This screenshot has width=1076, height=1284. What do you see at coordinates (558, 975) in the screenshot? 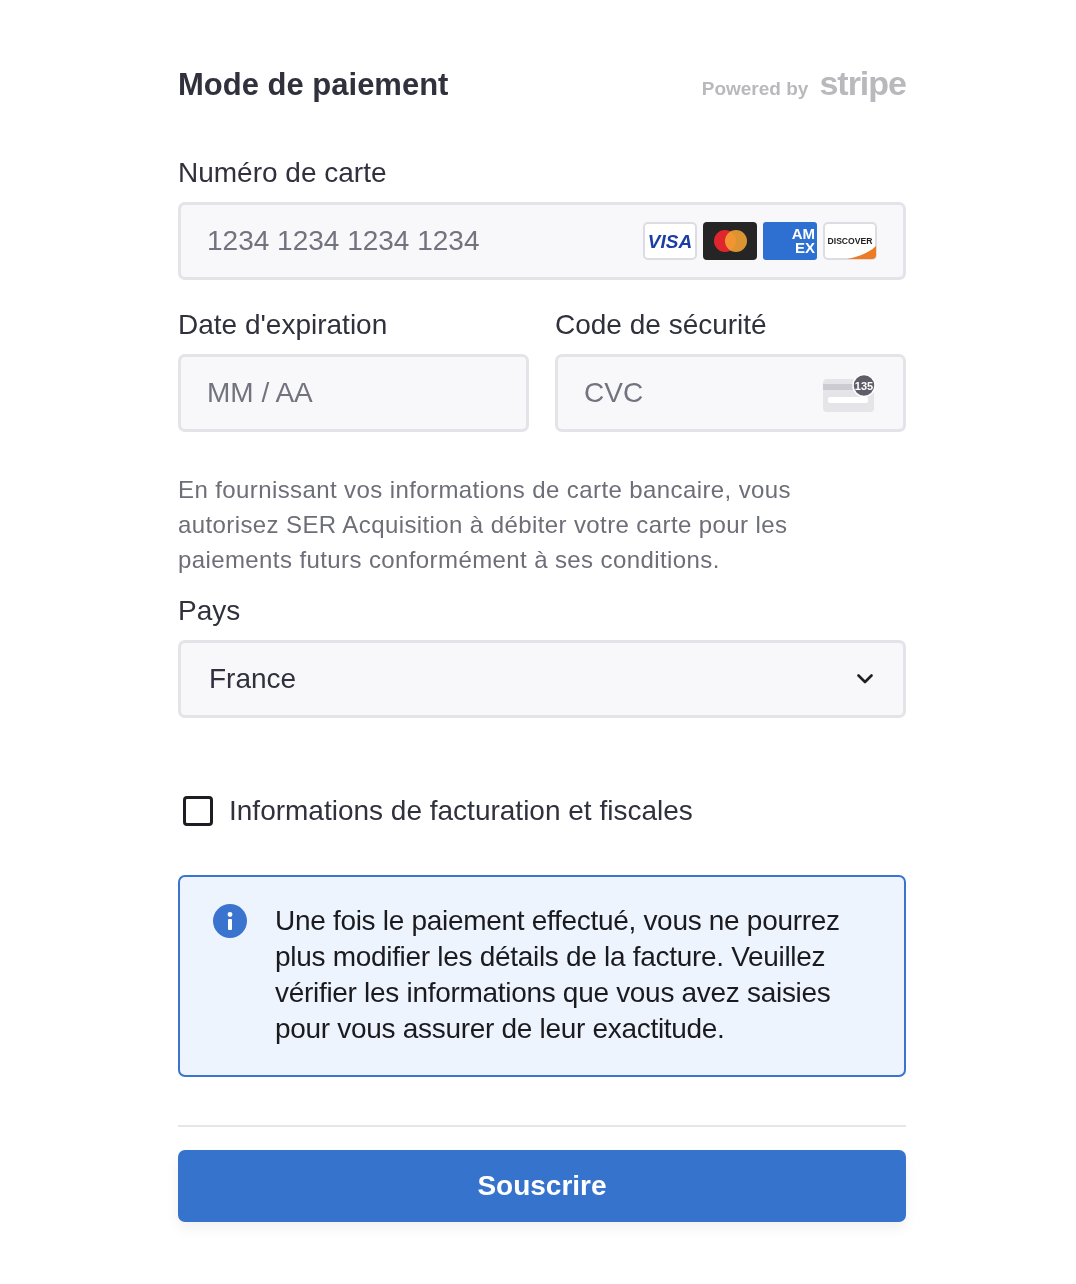
I see `notice-text: Une fois le paiement effectué, vous ne pourrez plus modifier les détails de la facture. Veuillez vérifier les informations que vous avez saisies pour vous assurer de leur exactitude.` at bounding box center [558, 975].